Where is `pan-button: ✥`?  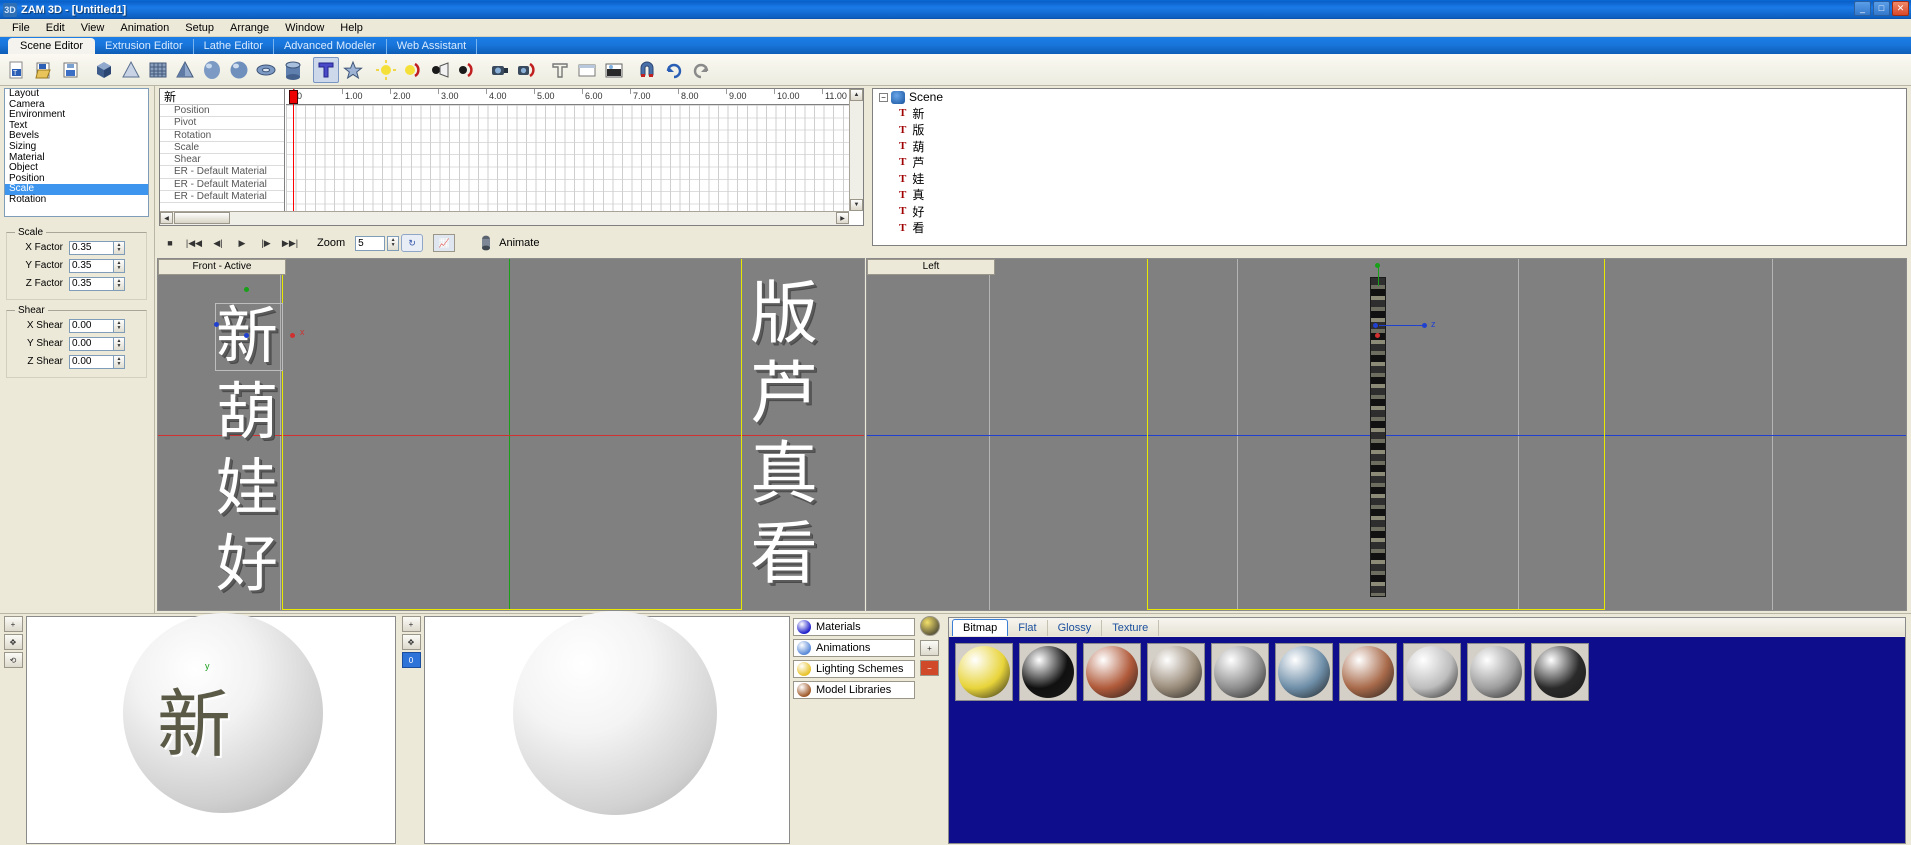
pan-button: ✥ is located at coordinates (13, 642).